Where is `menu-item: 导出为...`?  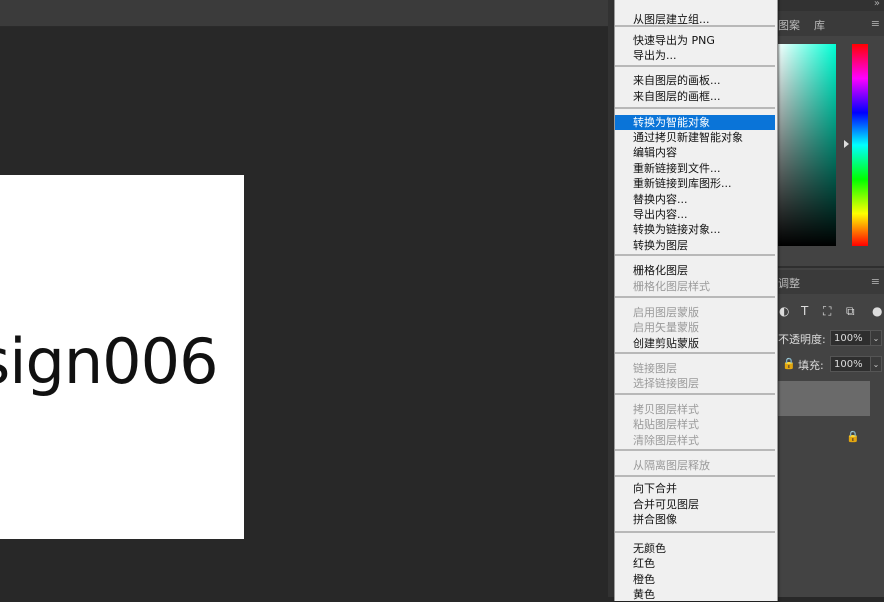
menu-item: 导出为... is located at coordinates (695, 55).